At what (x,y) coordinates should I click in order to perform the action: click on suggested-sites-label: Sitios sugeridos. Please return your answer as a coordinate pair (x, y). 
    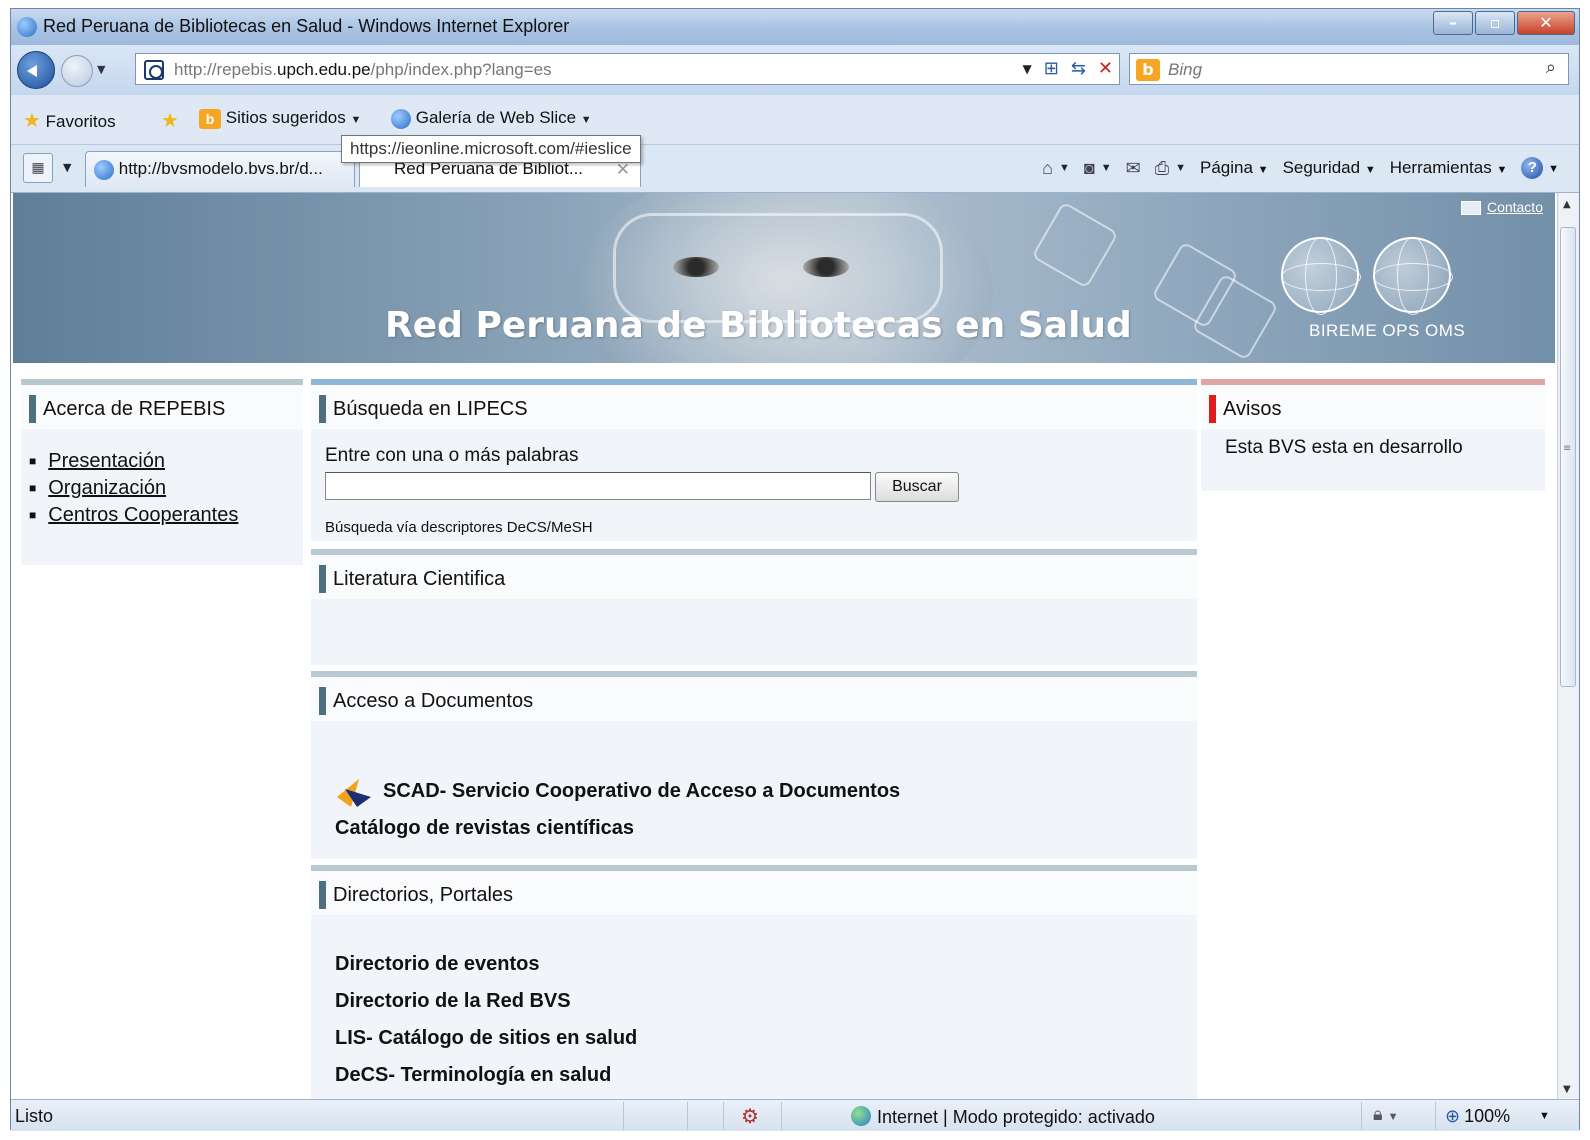
    Looking at the image, I should click on (285, 117).